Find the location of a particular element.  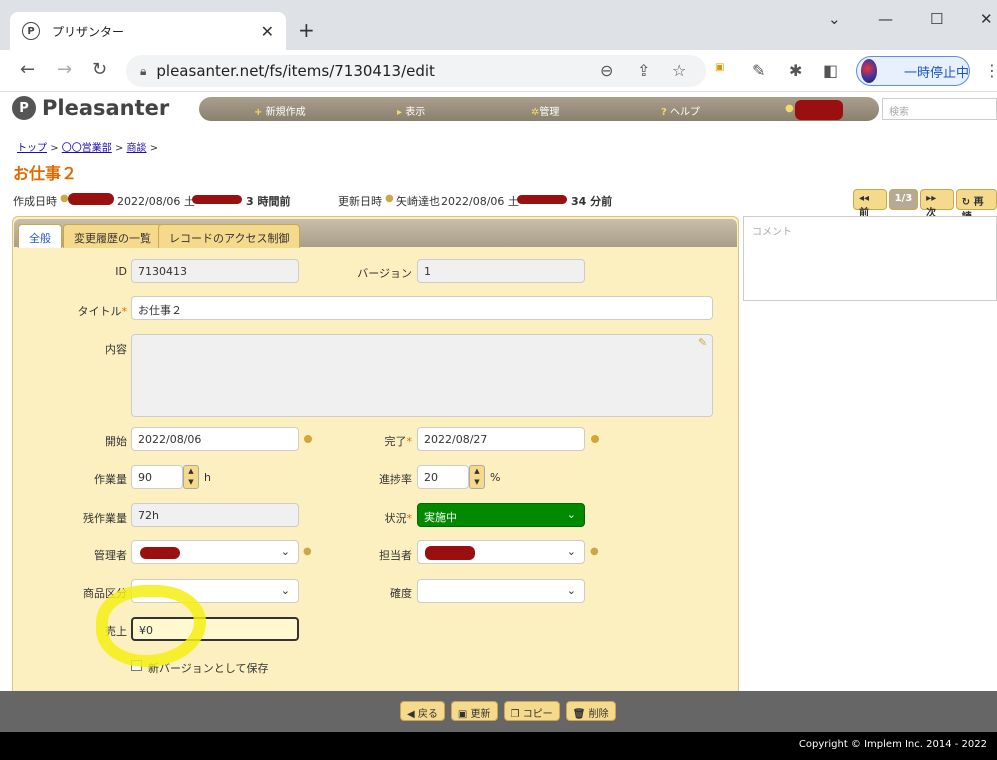

address-bar: 🔒︎ pleasanter.net/fs/items/7130413/edit is located at coordinates (416, 71).